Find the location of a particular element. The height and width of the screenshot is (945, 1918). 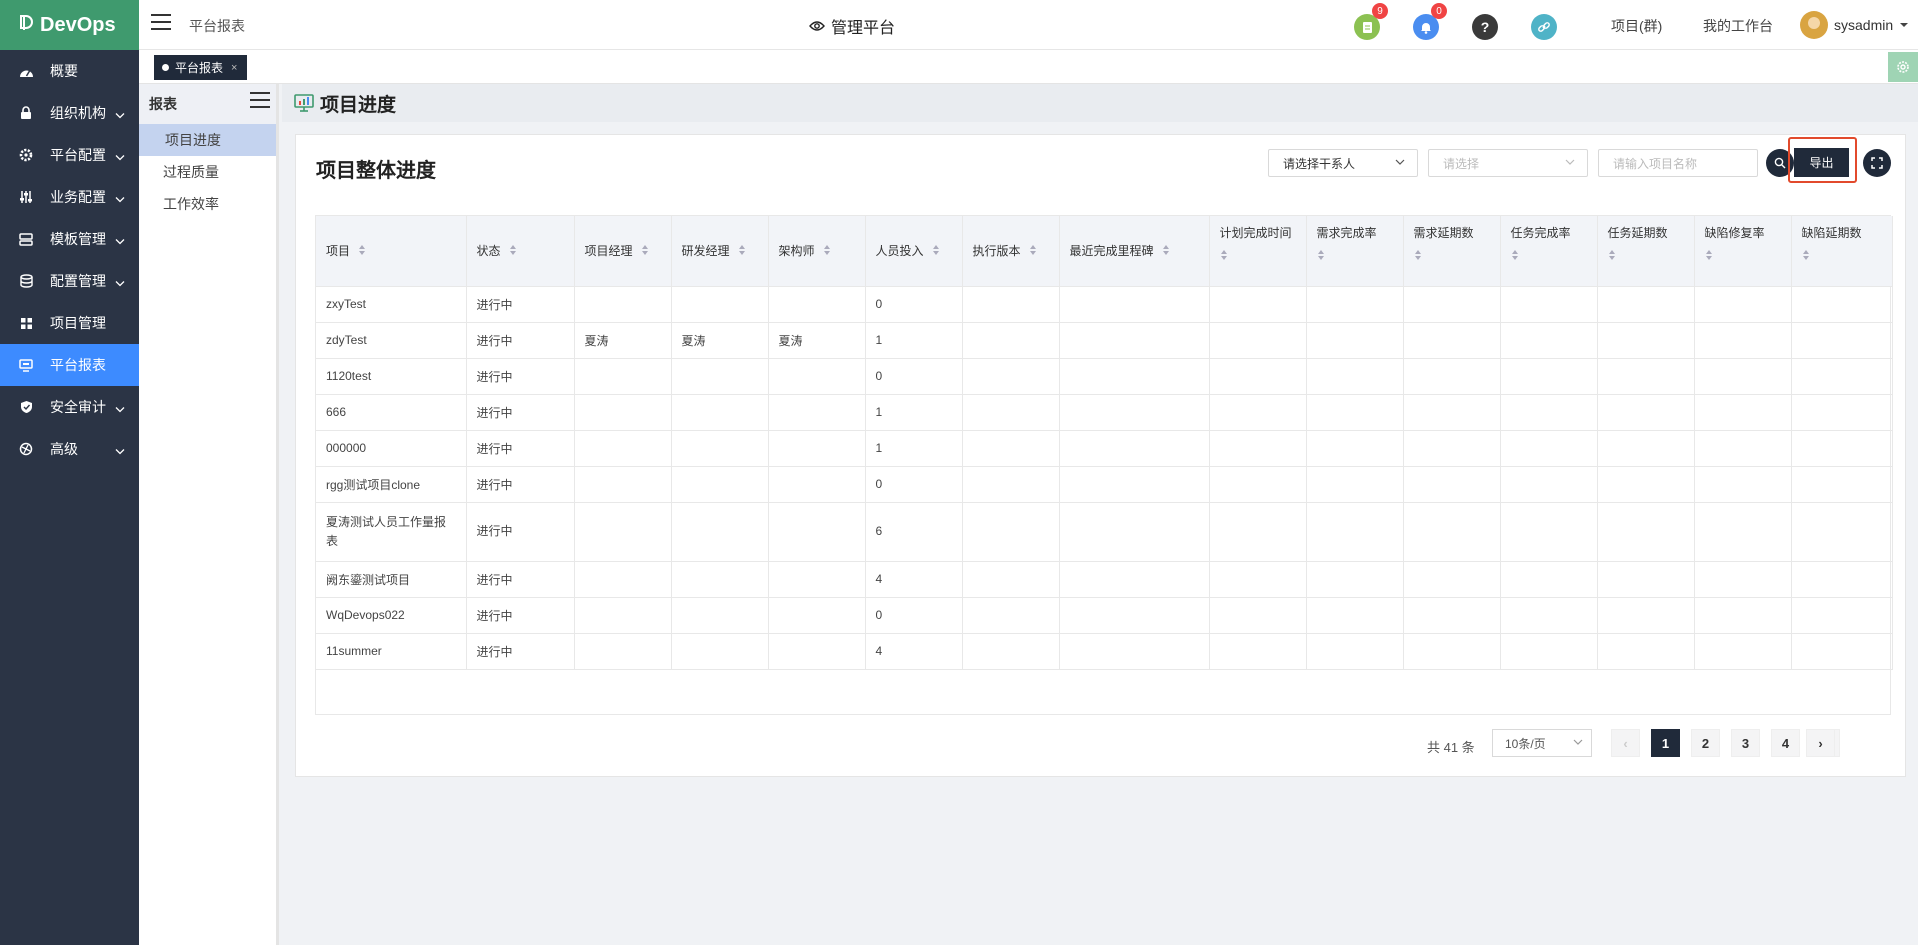

column-header: 最近完成里程碑 is located at coordinates (1134, 251).